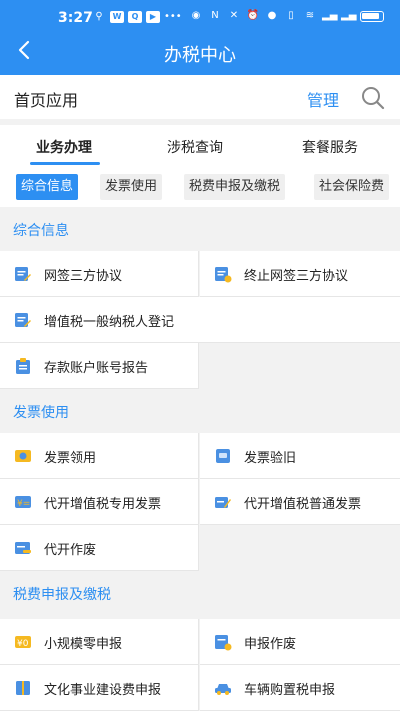 The height and width of the screenshot is (711, 400). Describe the element at coordinates (223, 688) in the screenshot. I see `car-icon` at that location.